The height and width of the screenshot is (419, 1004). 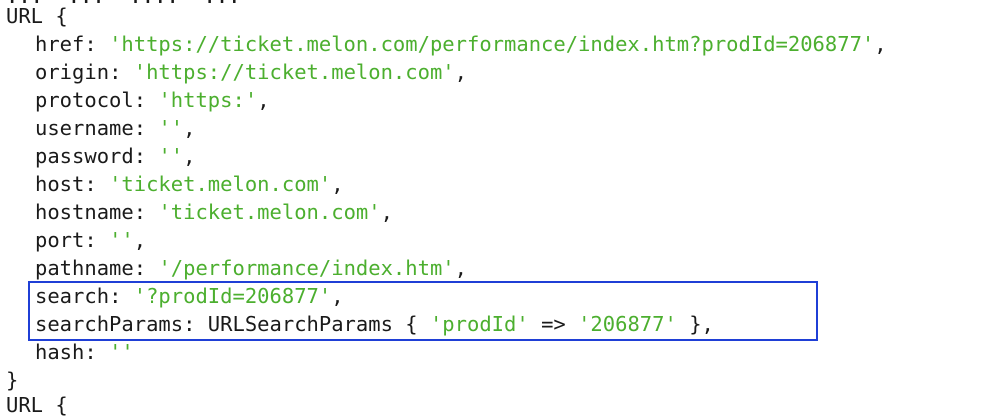 I want to click on url-object-open: URL {, so click(x=37, y=16).